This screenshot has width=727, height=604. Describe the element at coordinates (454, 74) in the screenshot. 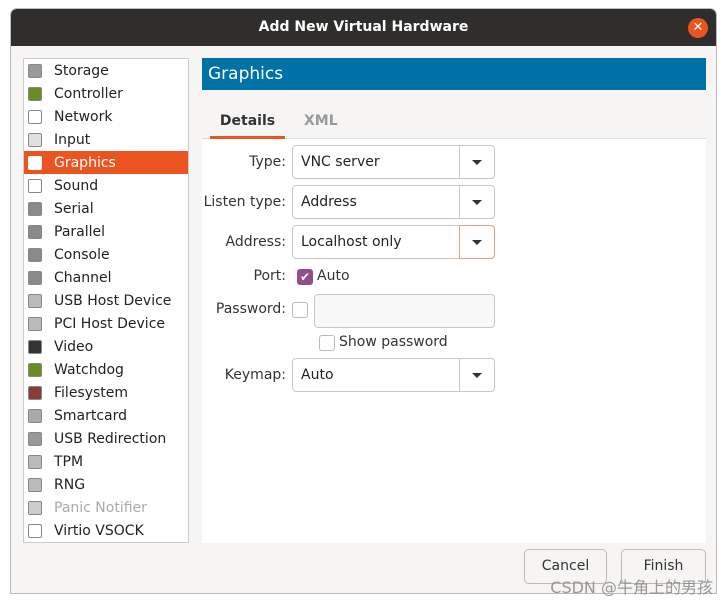

I see `section-header: Graphics` at that location.